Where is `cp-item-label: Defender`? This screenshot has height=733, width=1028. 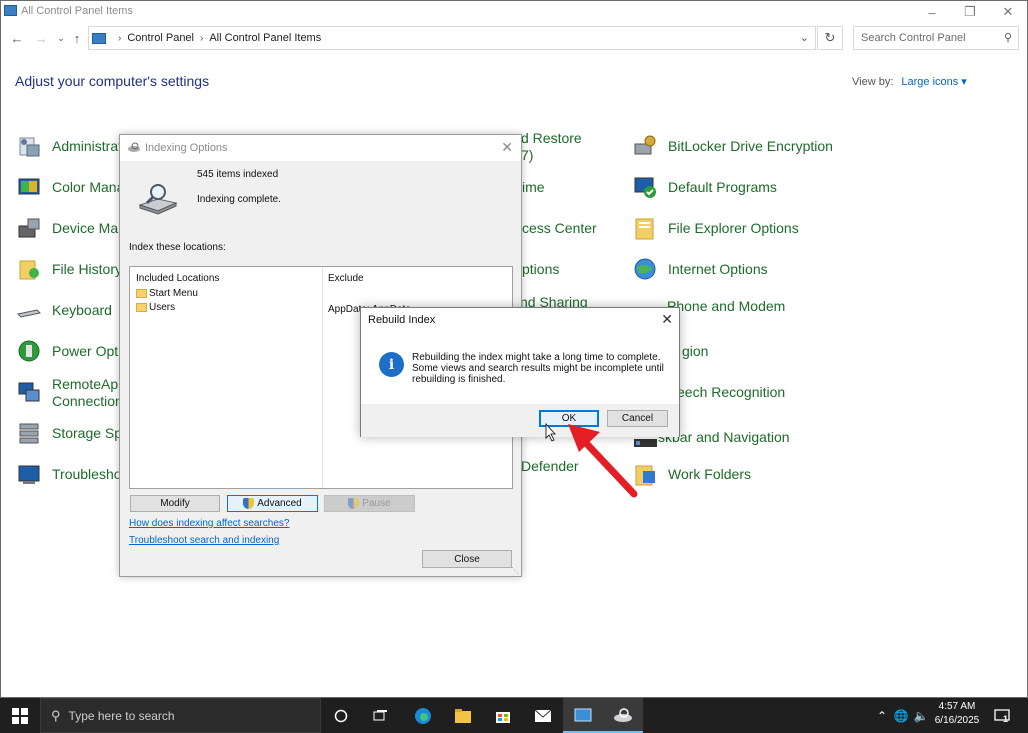
cp-item-label: Defender is located at coordinates (550, 466).